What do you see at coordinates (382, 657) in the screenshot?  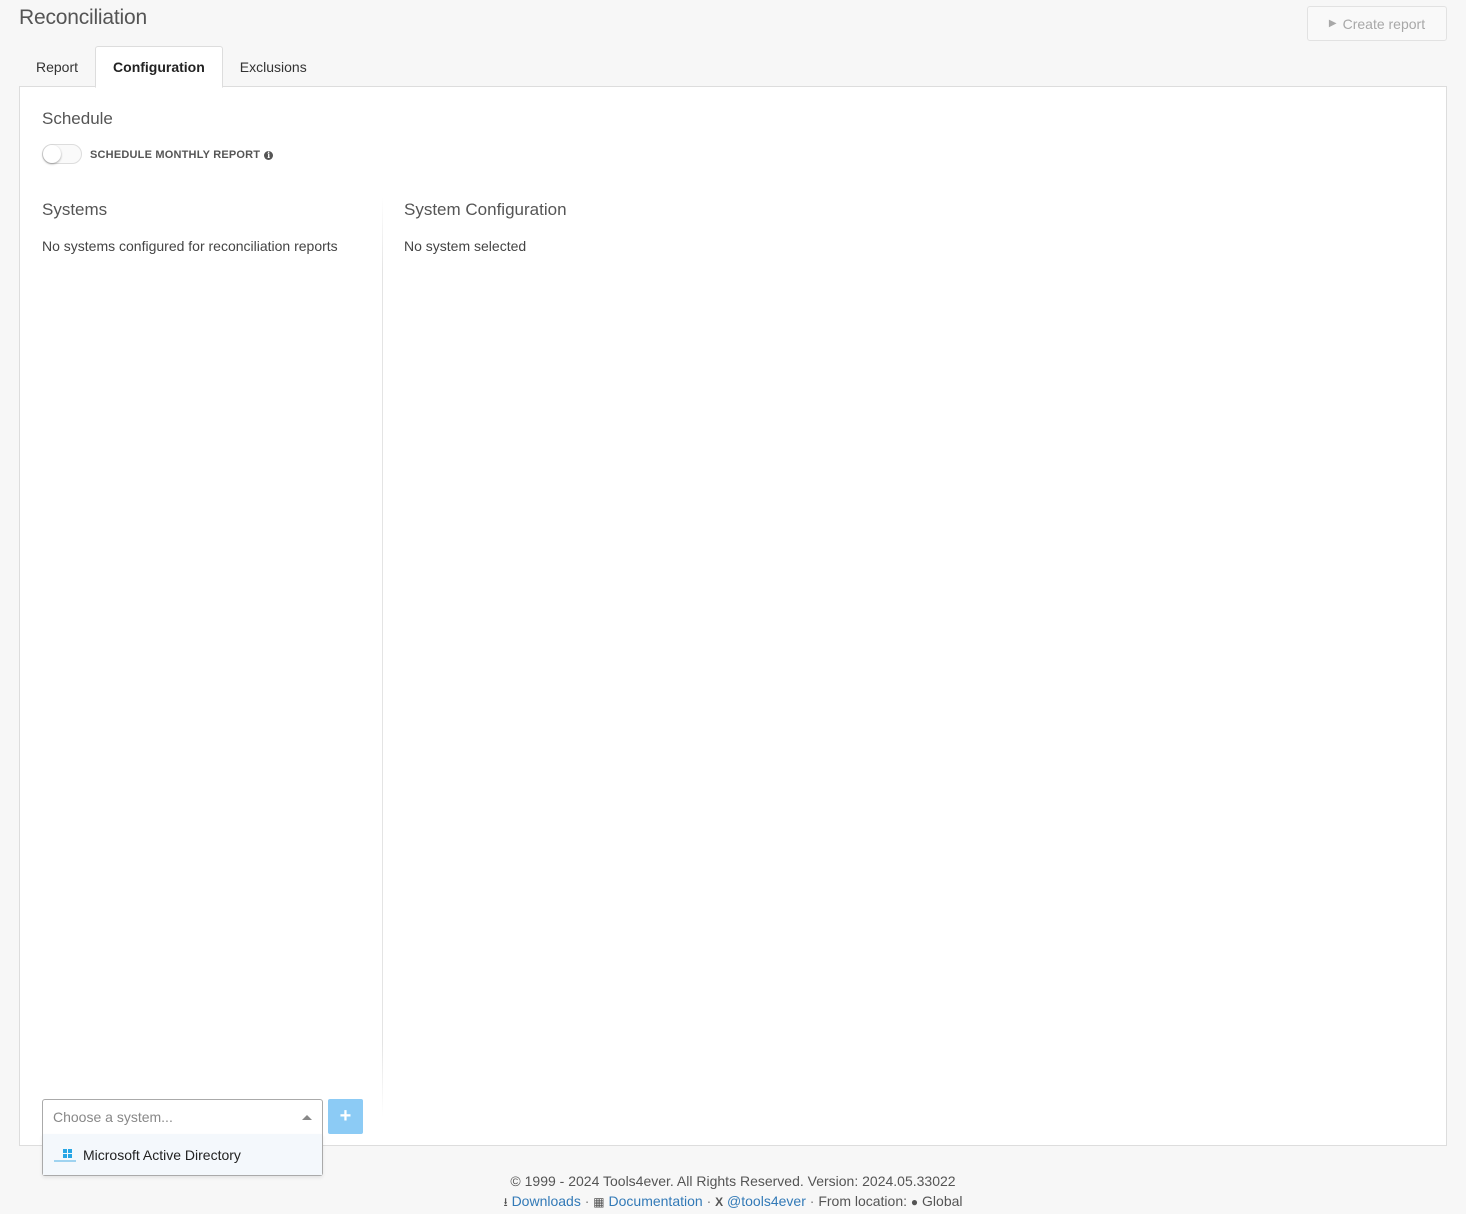 I see `column-divider` at bounding box center [382, 657].